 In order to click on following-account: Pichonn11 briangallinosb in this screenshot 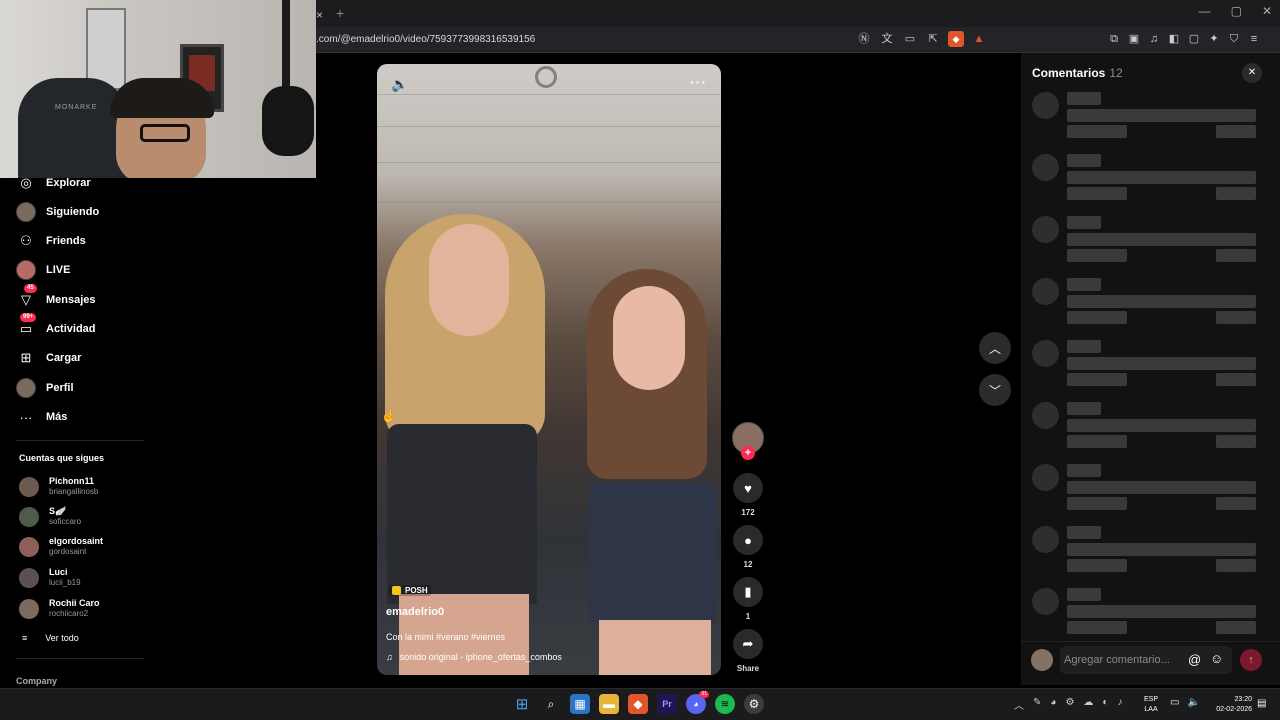, I will do `click(58, 486)`.